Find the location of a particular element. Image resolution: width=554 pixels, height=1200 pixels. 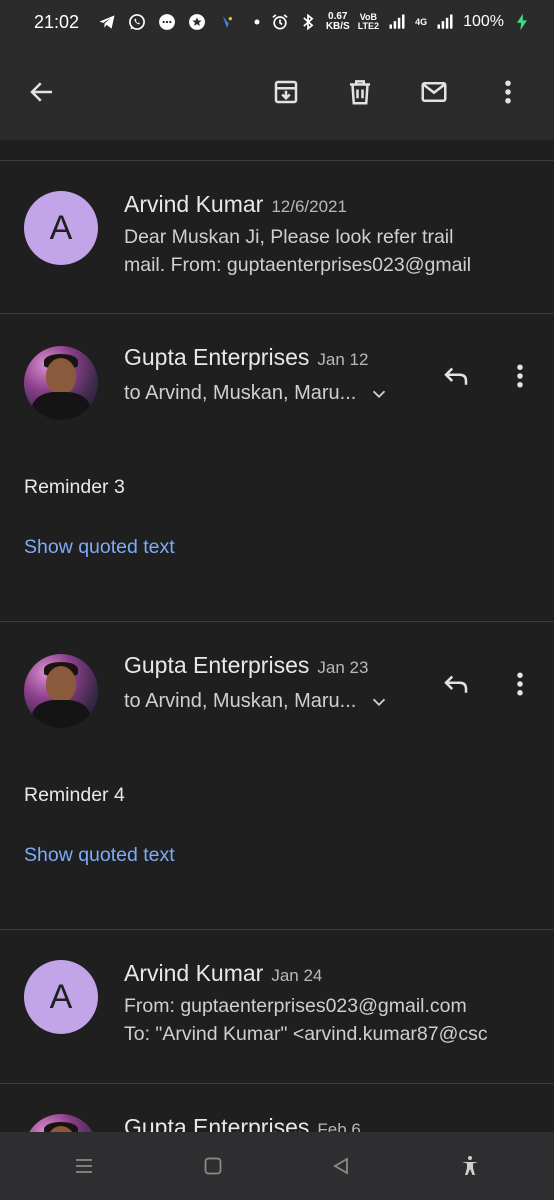

message-date: Feb 6 is located at coordinates (339, 1126).